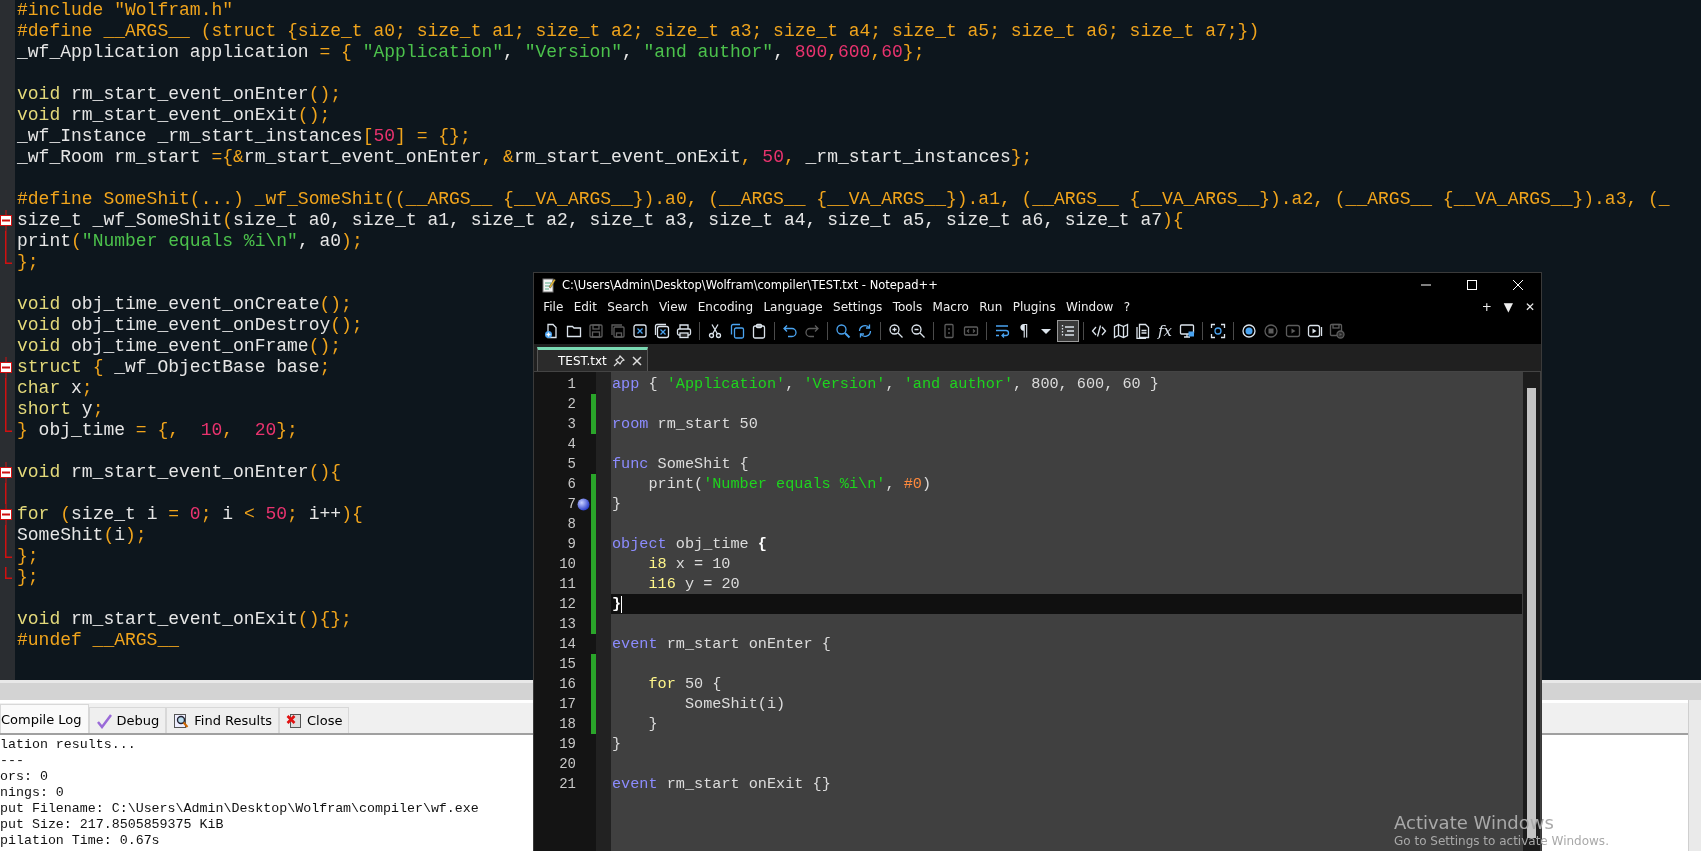 Image resolution: width=1701 pixels, height=851 pixels. Describe the element at coordinates (184, 619) in the screenshot. I see `code-line: void rm_start_event_onExit(){};` at that location.